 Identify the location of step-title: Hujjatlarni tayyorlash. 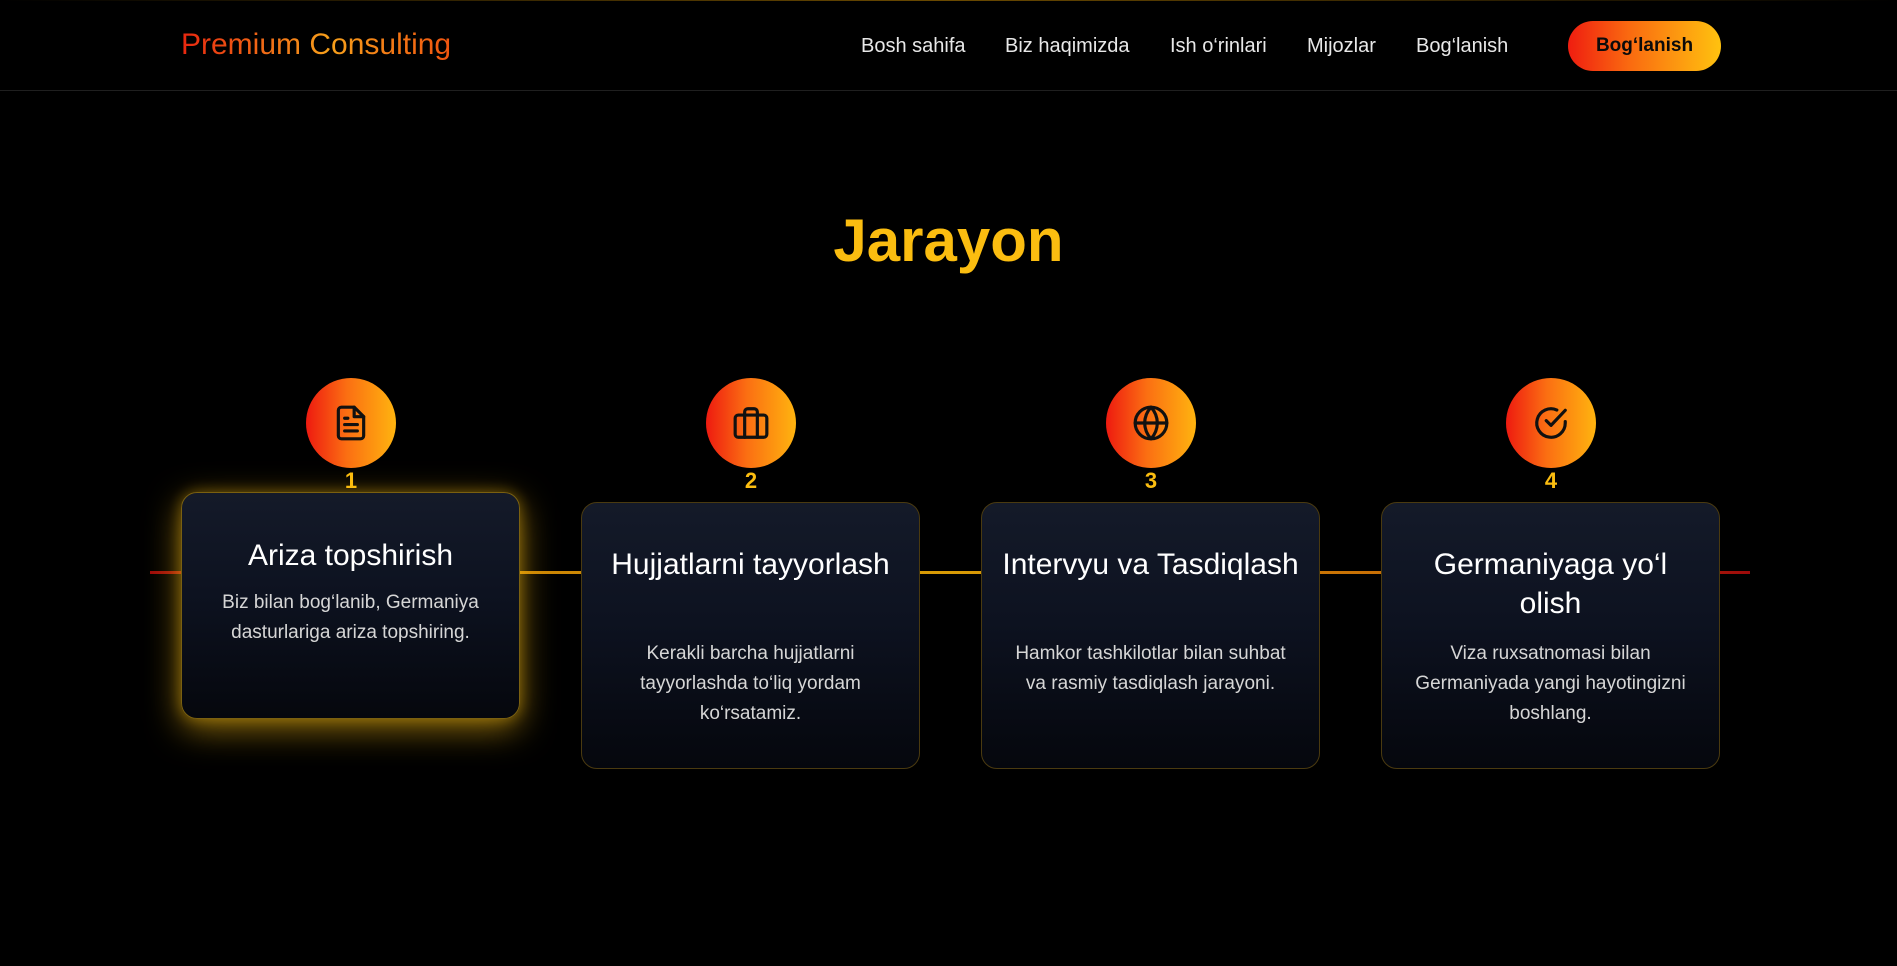
(750, 564).